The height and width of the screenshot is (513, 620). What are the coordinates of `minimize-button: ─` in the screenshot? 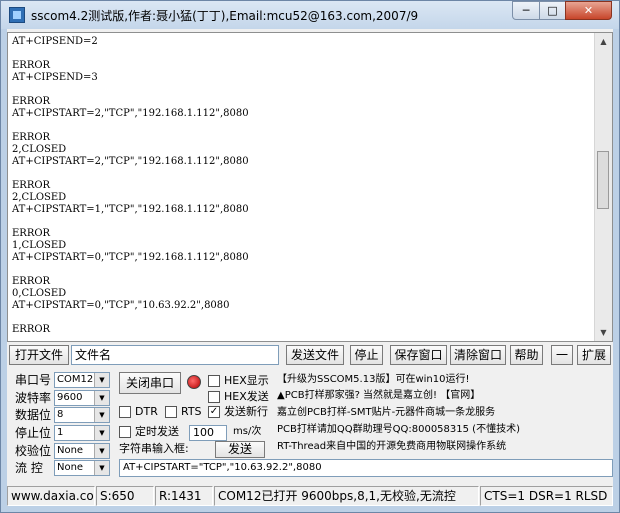 It's located at (526, 10).